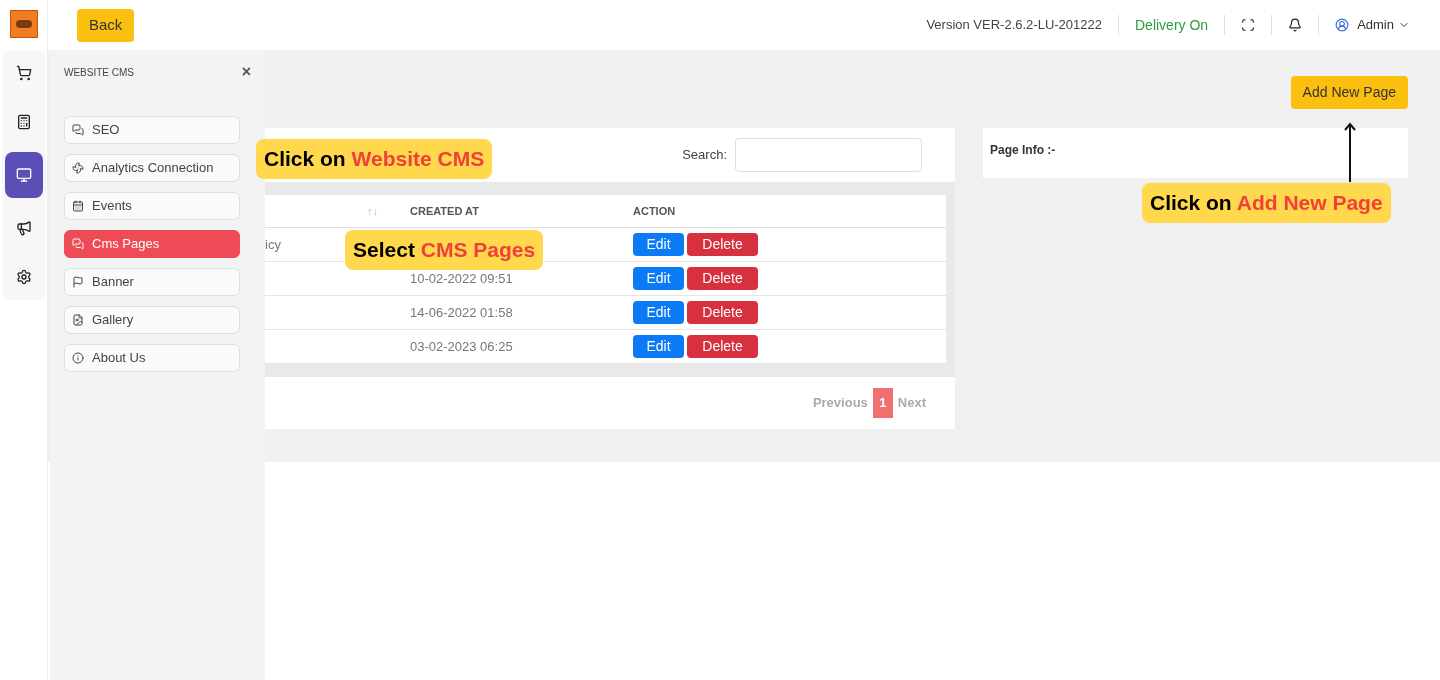 The width and height of the screenshot is (1440, 680). What do you see at coordinates (246, 72) in the screenshot?
I see `close-button: ×` at bounding box center [246, 72].